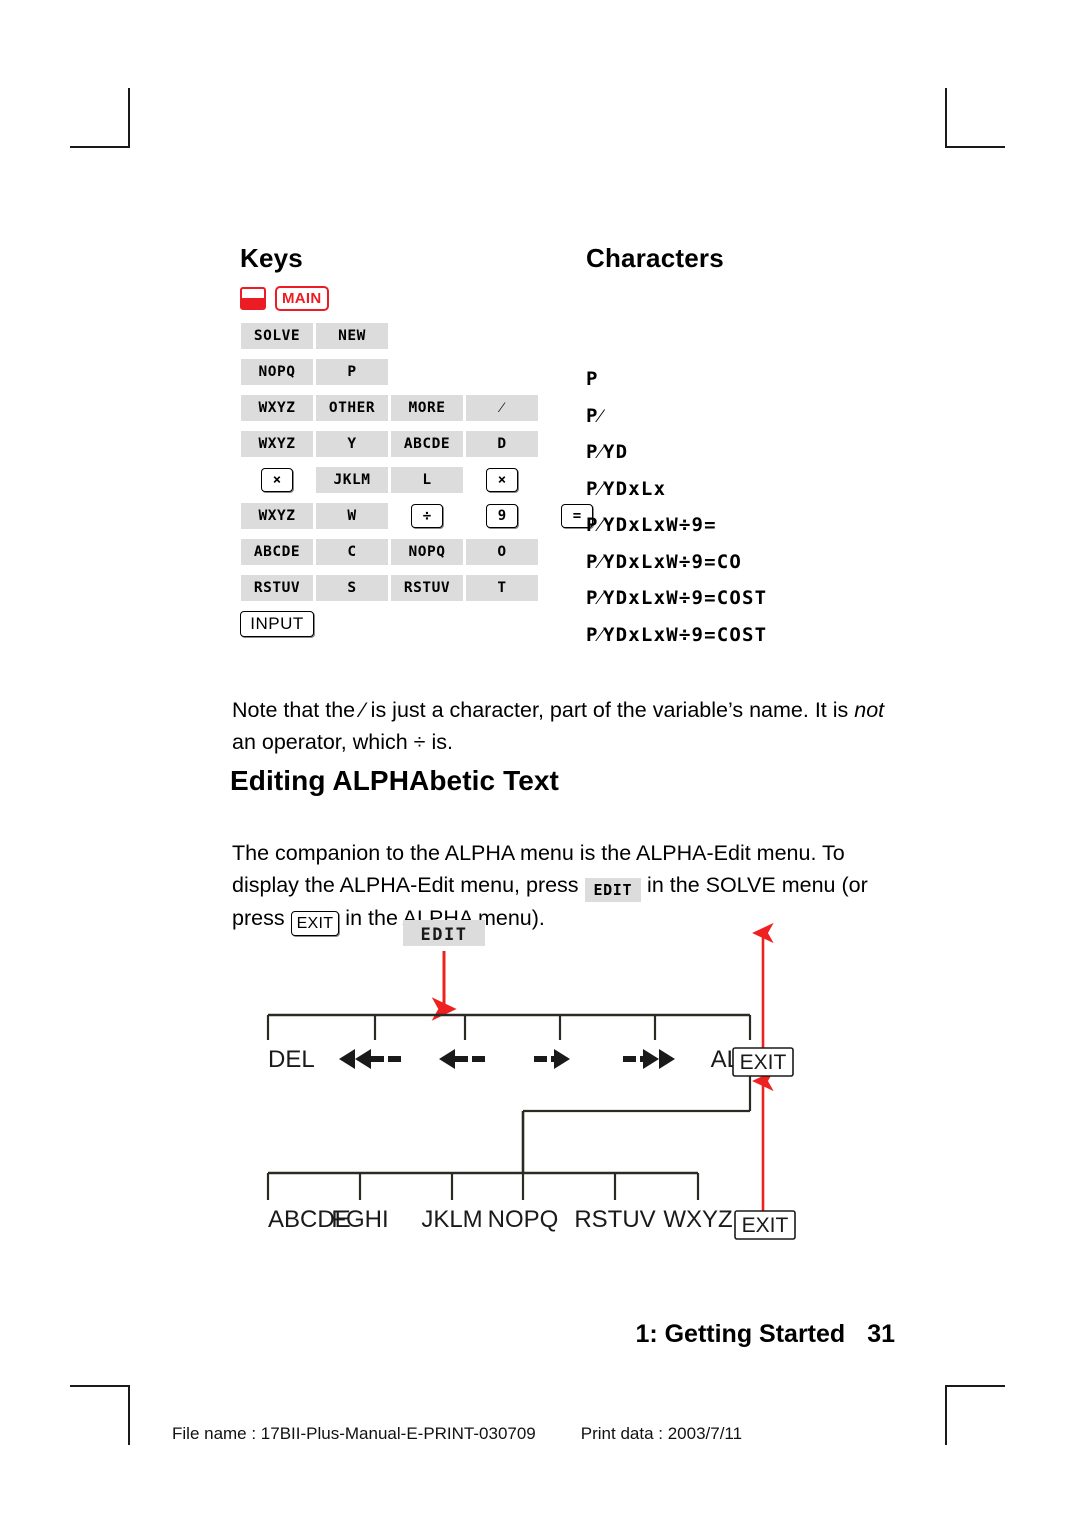 This screenshot has width=1080, height=1526. I want to click on key-other-2-1: OTHER, so click(352, 408).